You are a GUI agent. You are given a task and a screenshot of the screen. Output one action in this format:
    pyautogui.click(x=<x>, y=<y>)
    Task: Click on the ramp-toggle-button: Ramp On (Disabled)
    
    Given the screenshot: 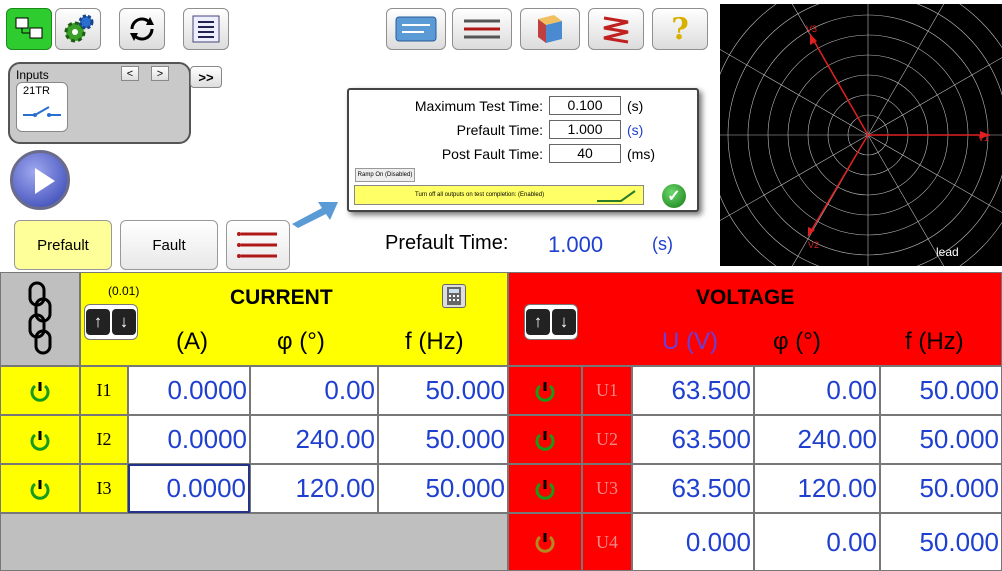 What is the action you would take?
    pyautogui.click(x=385, y=175)
    